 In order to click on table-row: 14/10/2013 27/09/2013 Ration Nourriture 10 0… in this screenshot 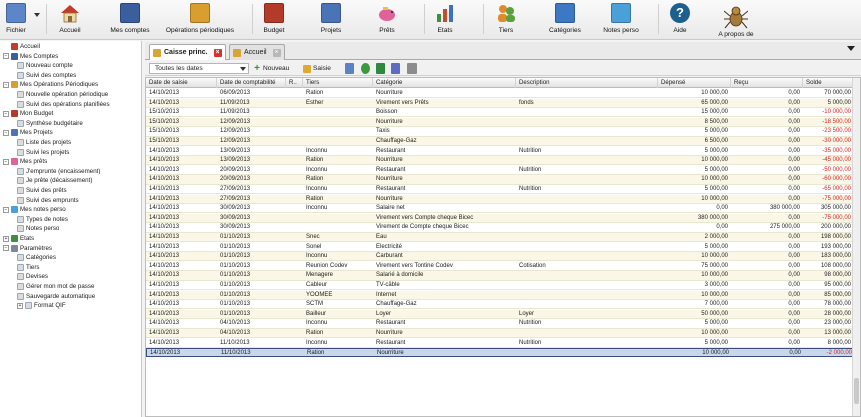, I will do `click(503, 199)`.